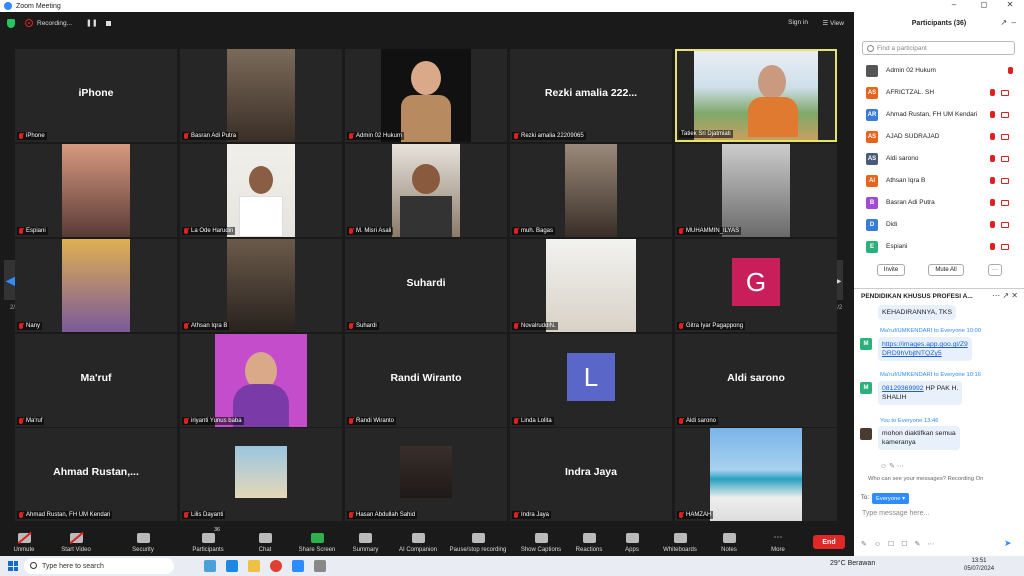 Image resolution: width=1024 pixels, height=576 pixels. I want to click on participant-row: AS Aldi sarono, so click(936, 158).